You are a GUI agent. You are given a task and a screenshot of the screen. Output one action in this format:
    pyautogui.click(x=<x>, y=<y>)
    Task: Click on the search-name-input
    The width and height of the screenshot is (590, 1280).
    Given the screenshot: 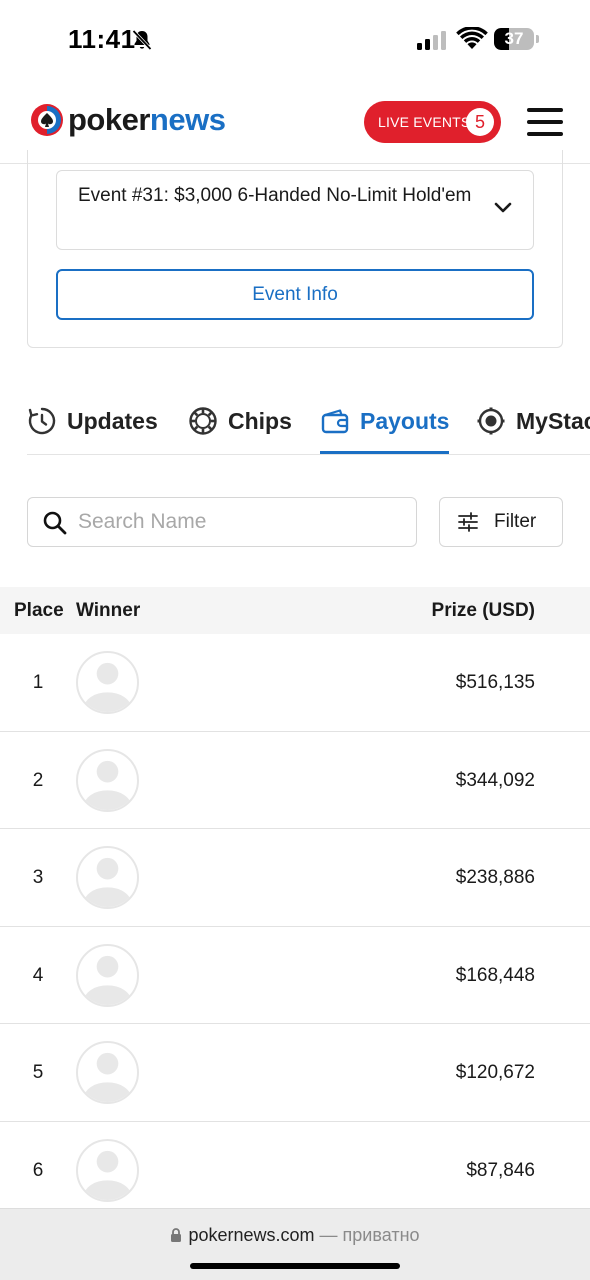 What is the action you would take?
    pyautogui.click(x=243, y=522)
    